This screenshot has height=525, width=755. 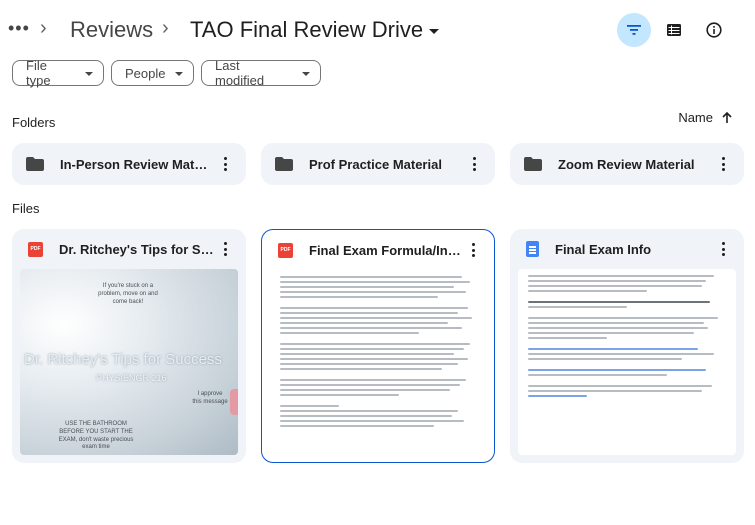 I want to click on current-folder-button: TAO Final Review Drive, so click(x=315, y=30).